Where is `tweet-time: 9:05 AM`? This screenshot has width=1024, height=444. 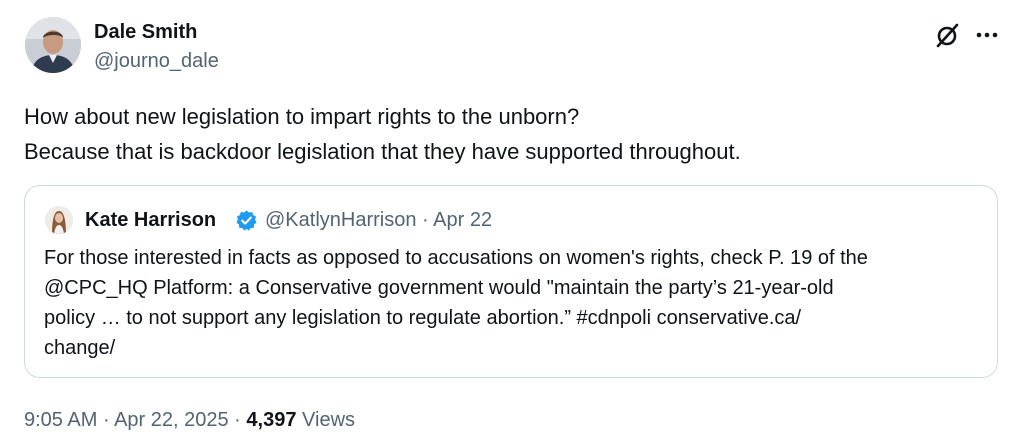
tweet-time: 9:05 AM is located at coordinates (60, 420).